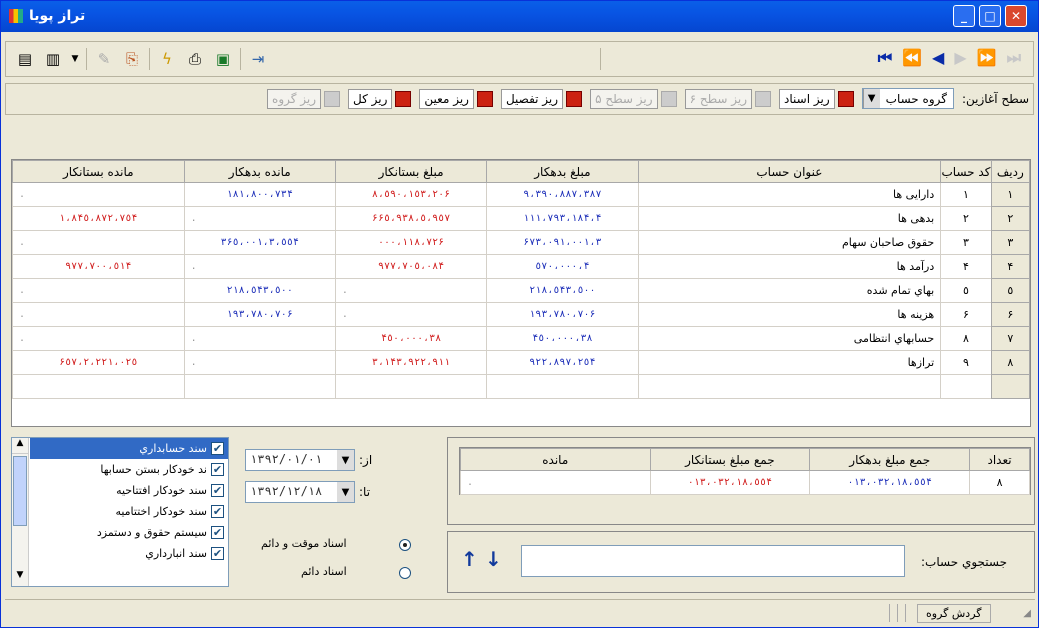 The height and width of the screenshot is (628, 1039). Describe the element at coordinates (20, 491) in the screenshot. I see `scroll-thumb` at that location.